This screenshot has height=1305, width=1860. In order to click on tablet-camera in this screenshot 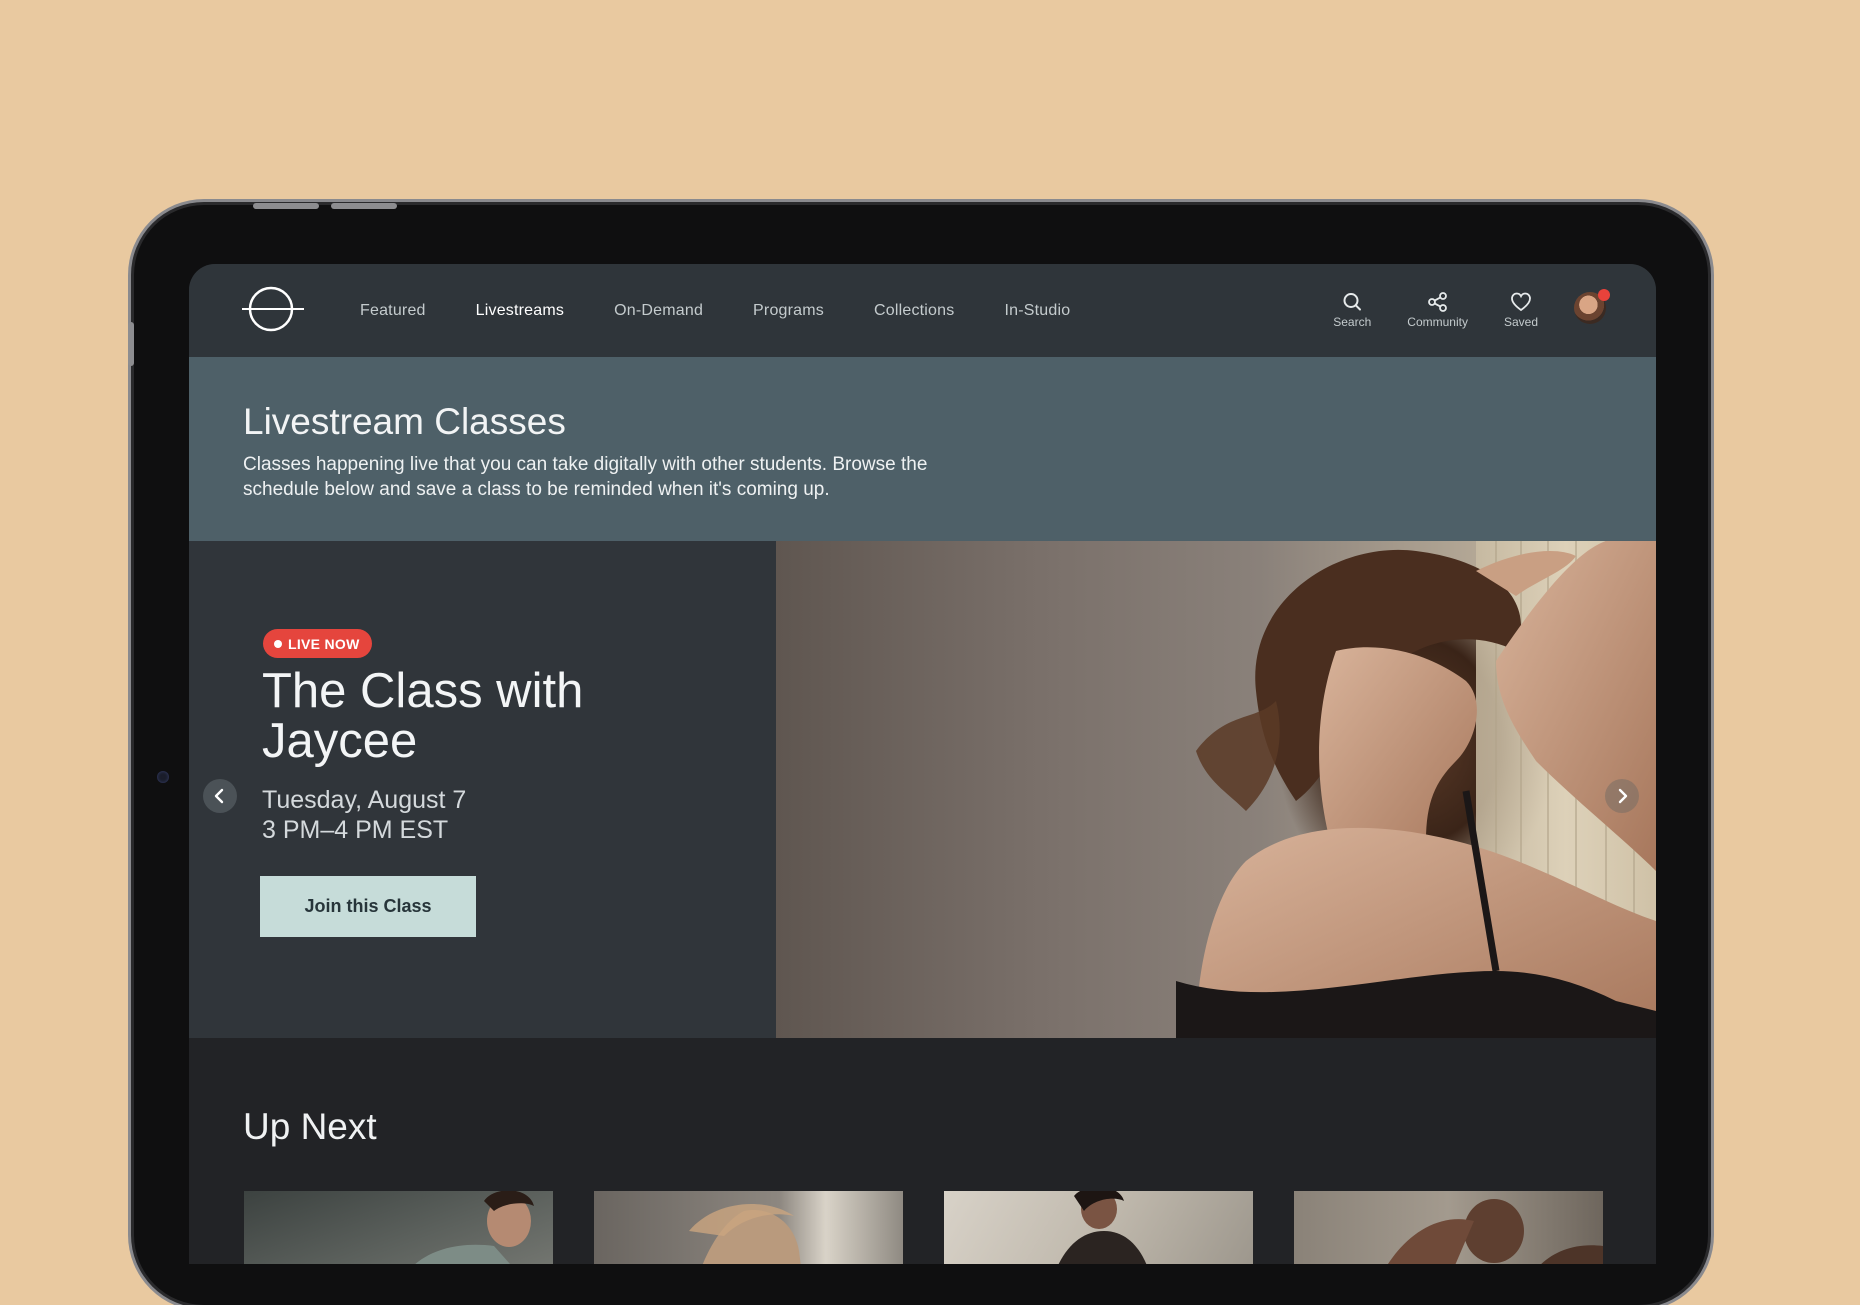, I will do `click(163, 777)`.